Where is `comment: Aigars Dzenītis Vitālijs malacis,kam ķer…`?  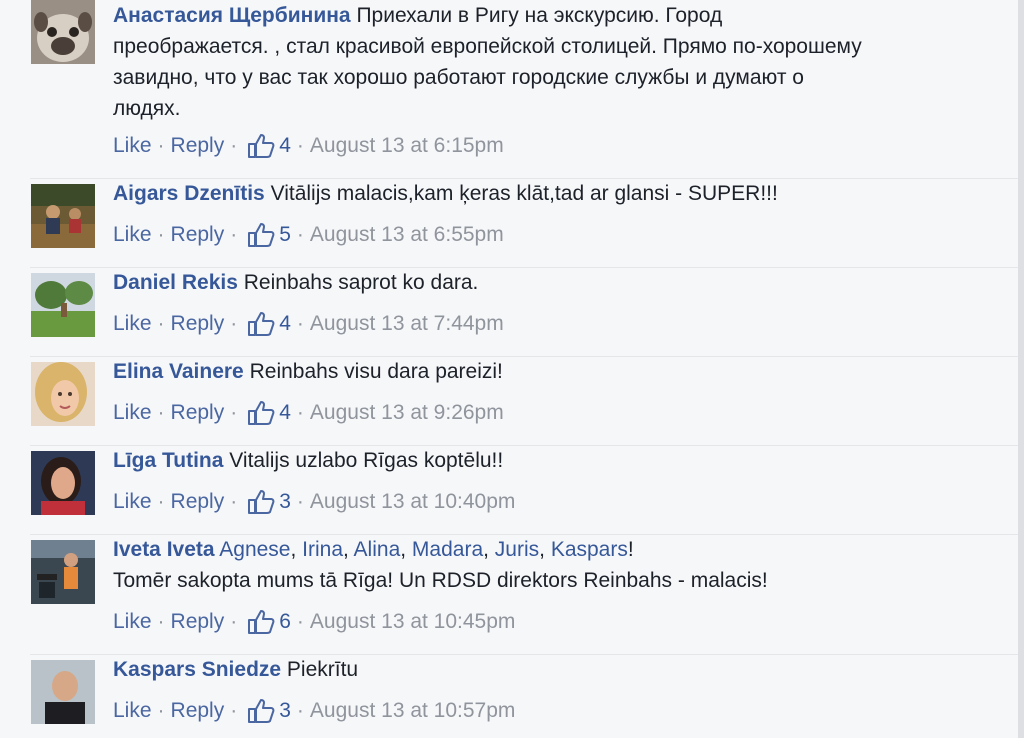
comment: Aigars Dzenītis Vitālijs malacis,kam ķer… is located at coordinates (509, 222).